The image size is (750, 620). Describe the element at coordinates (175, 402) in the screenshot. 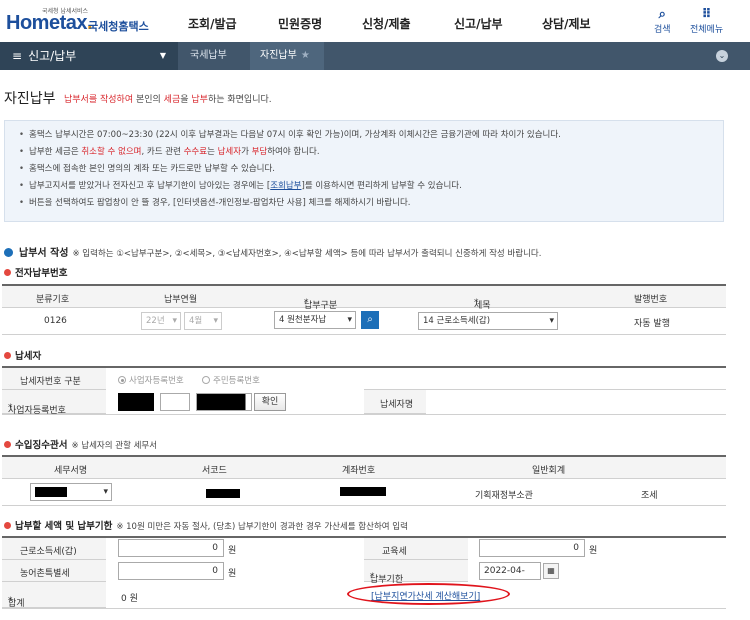

I see `biz-number-middle-input` at that location.